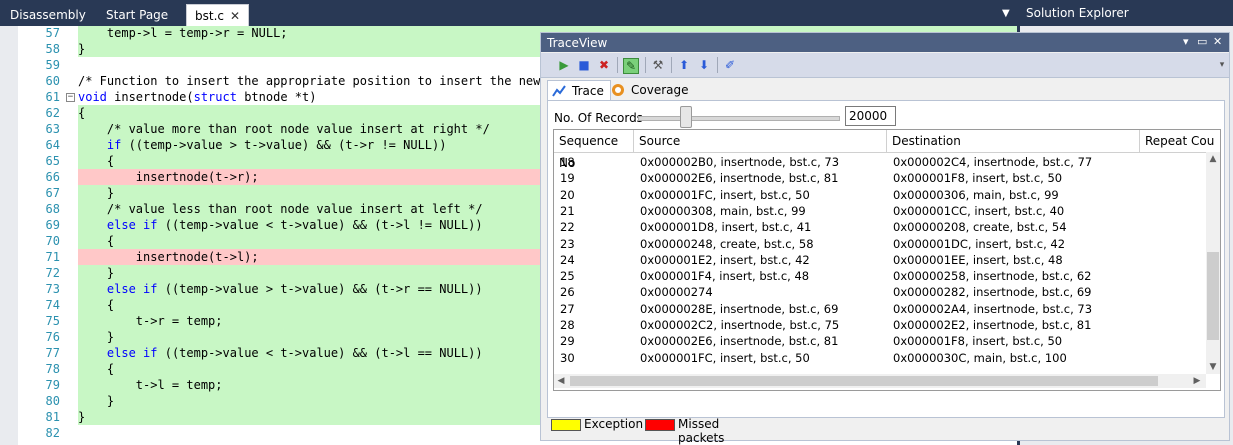  I want to click on document-tab-strip: Disassembly Start Page bst.c ✕, so click(510, 13).